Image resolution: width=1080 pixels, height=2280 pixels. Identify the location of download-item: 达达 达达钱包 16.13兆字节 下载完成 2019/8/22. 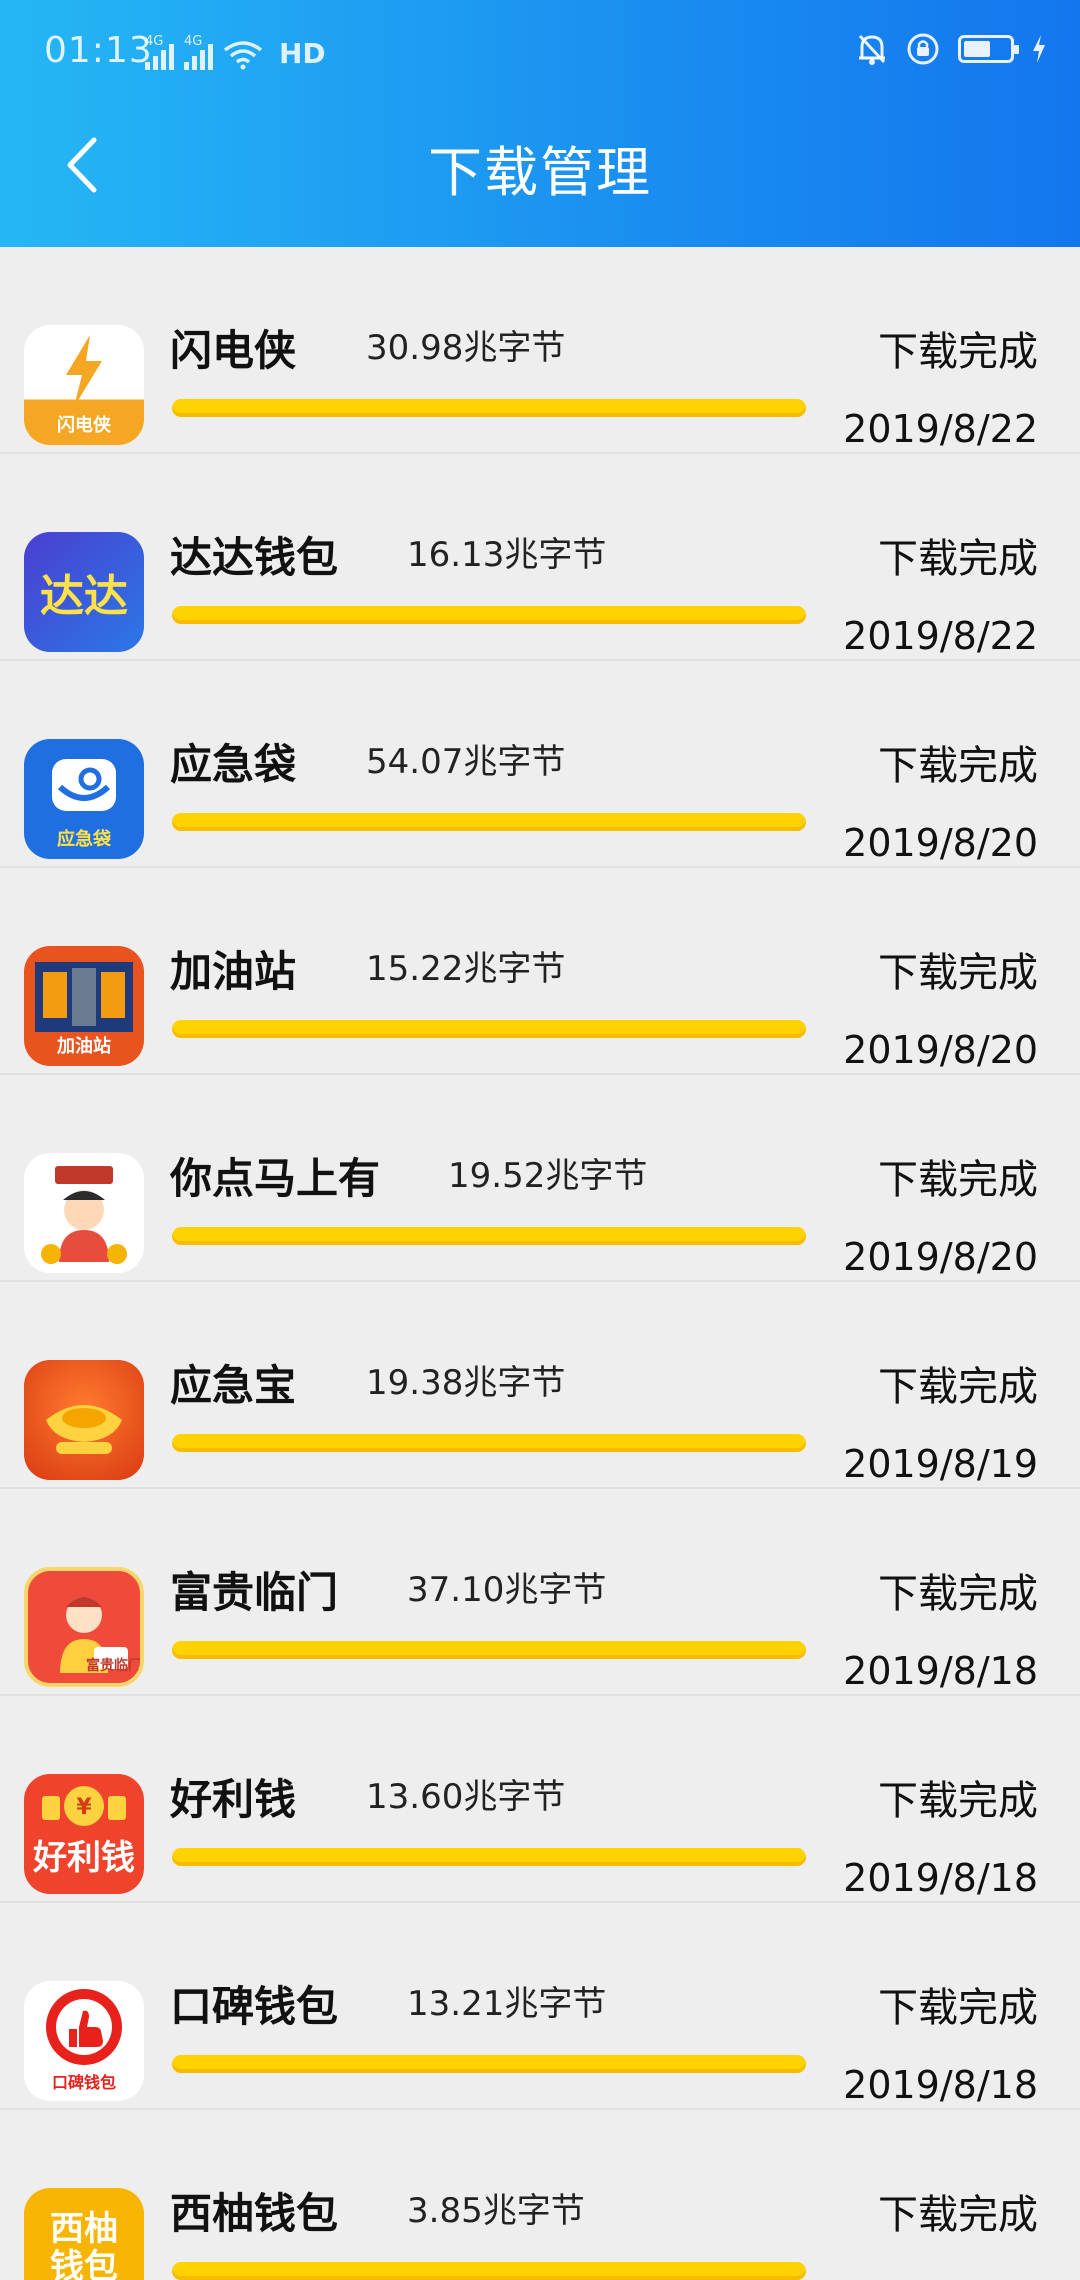
(540, 557).